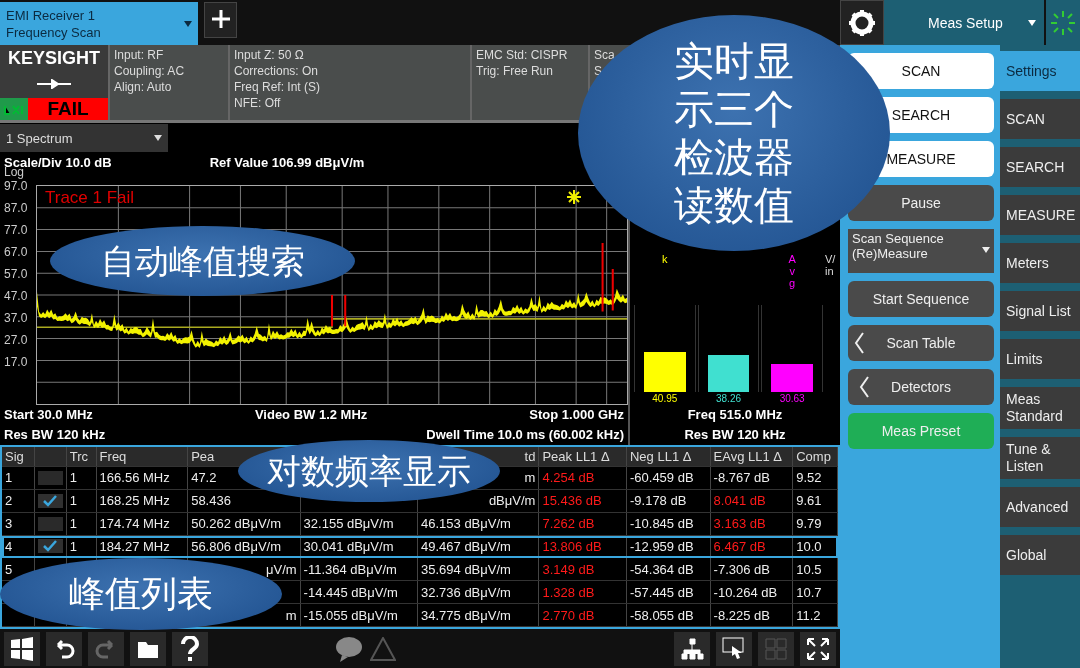 Image resolution: width=1080 pixels, height=668 pixels. I want to click on sweep-setting: Start 30.0 MHz, so click(48, 415).